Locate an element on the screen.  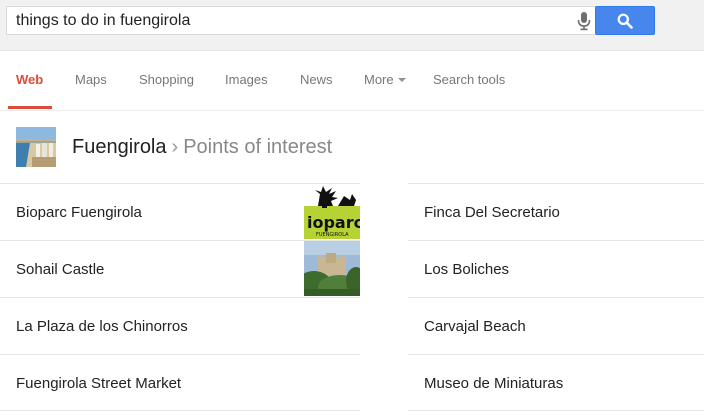
chevron-down-icon is located at coordinates (401, 80).